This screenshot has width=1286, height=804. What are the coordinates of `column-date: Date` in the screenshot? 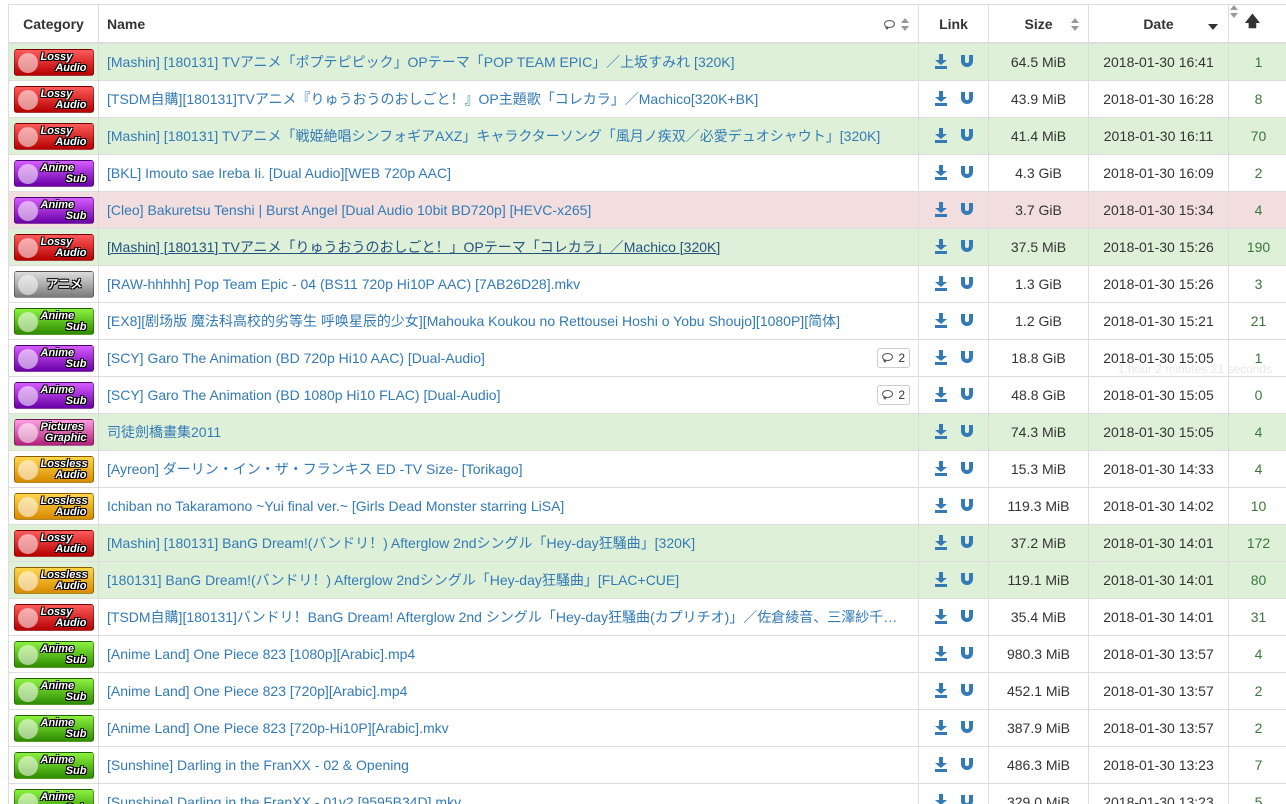 It's located at (1159, 23).